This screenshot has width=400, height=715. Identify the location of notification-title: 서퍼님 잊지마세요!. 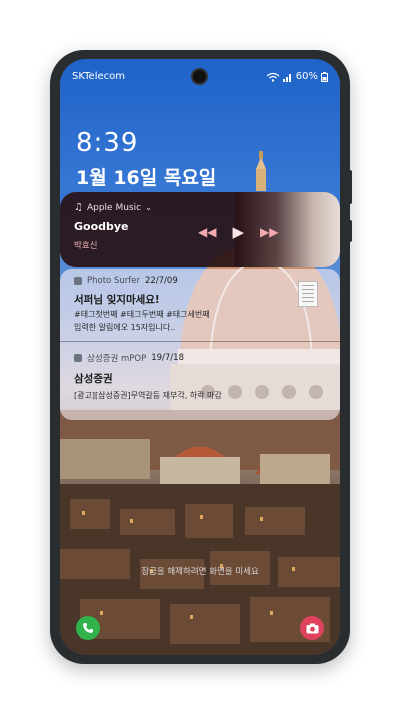
(117, 300).